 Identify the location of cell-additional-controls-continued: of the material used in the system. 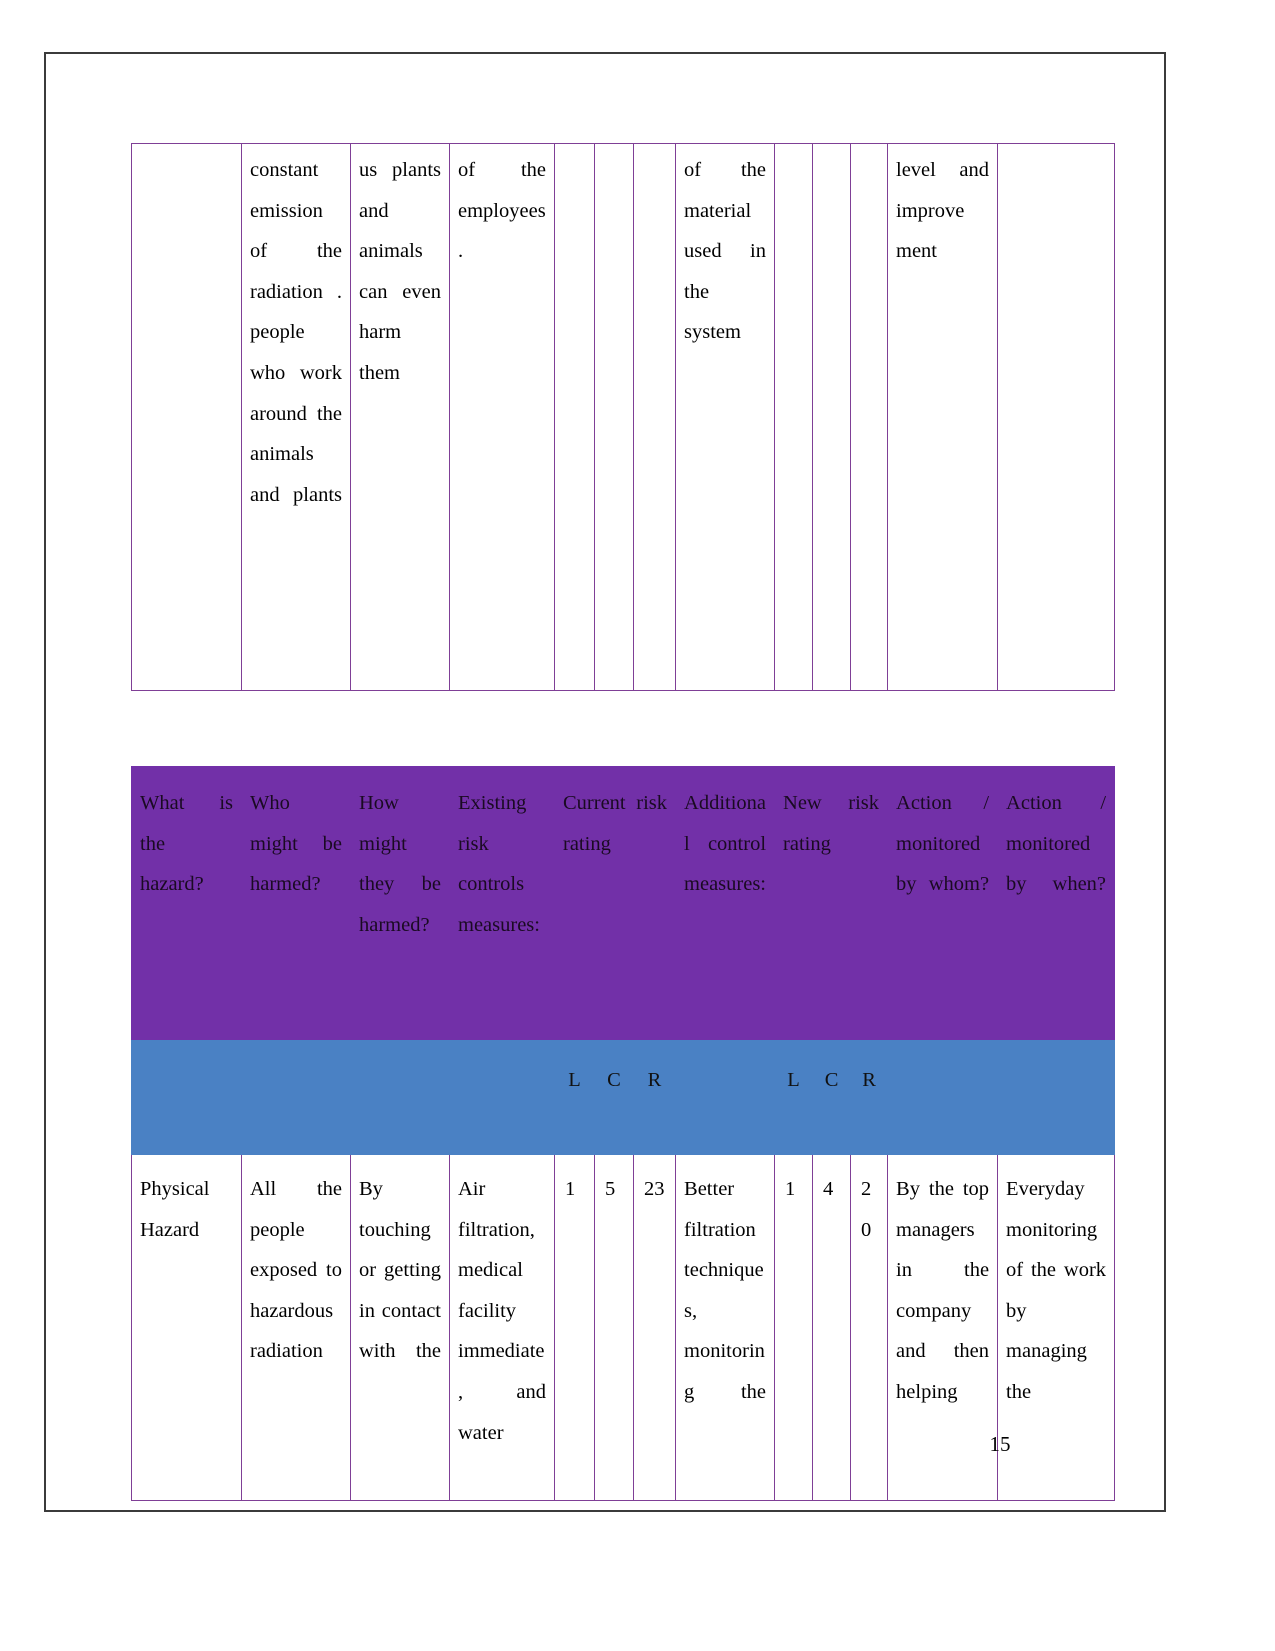
(725, 417).